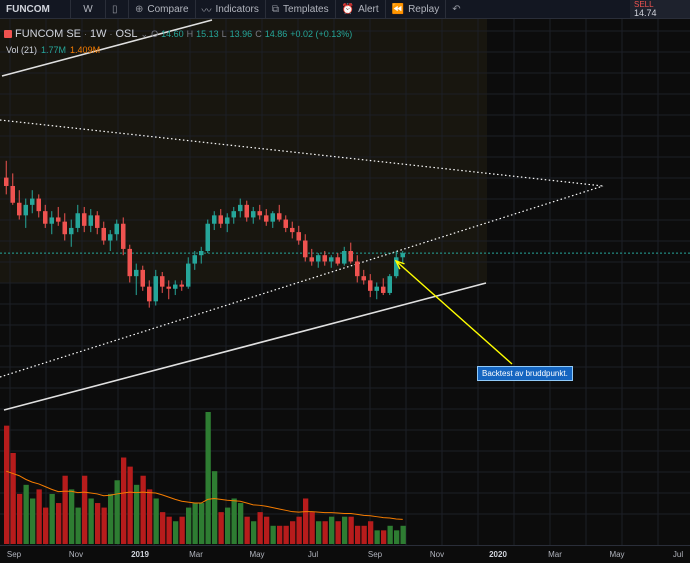  What do you see at coordinates (48, 34) in the screenshot?
I see `legend-symbol-name: FUNCOM SE` at bounding box center [48, 34].